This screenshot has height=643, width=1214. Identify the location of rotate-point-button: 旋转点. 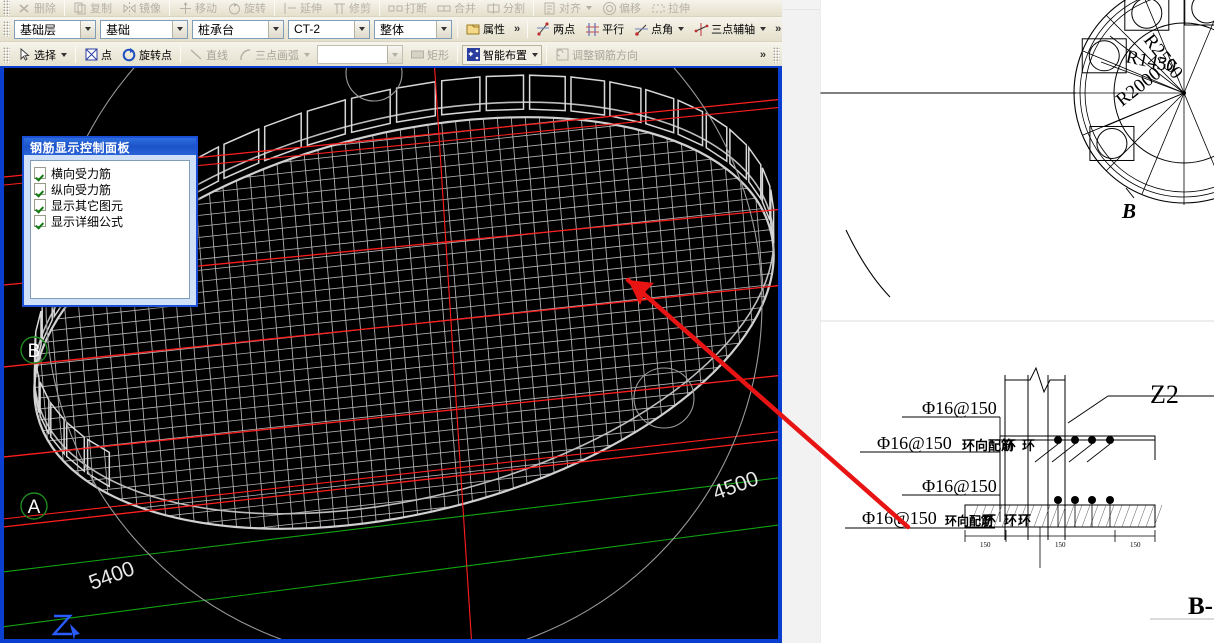
(147, 55).